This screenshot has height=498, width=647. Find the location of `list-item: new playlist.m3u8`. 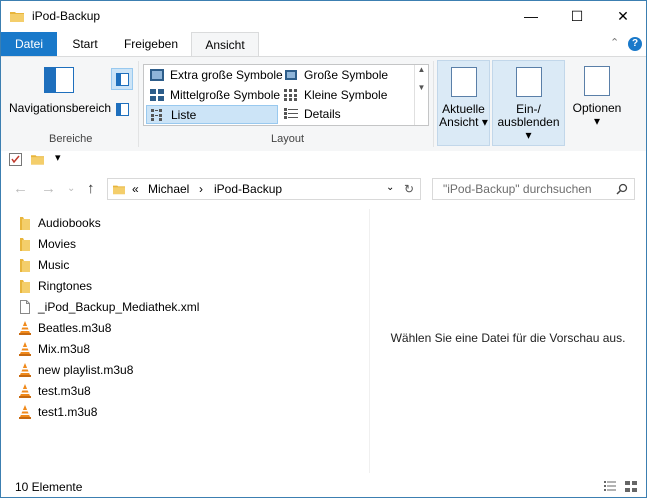

list-item: new playlist.m3u8 is located at coordinates (75, 370).